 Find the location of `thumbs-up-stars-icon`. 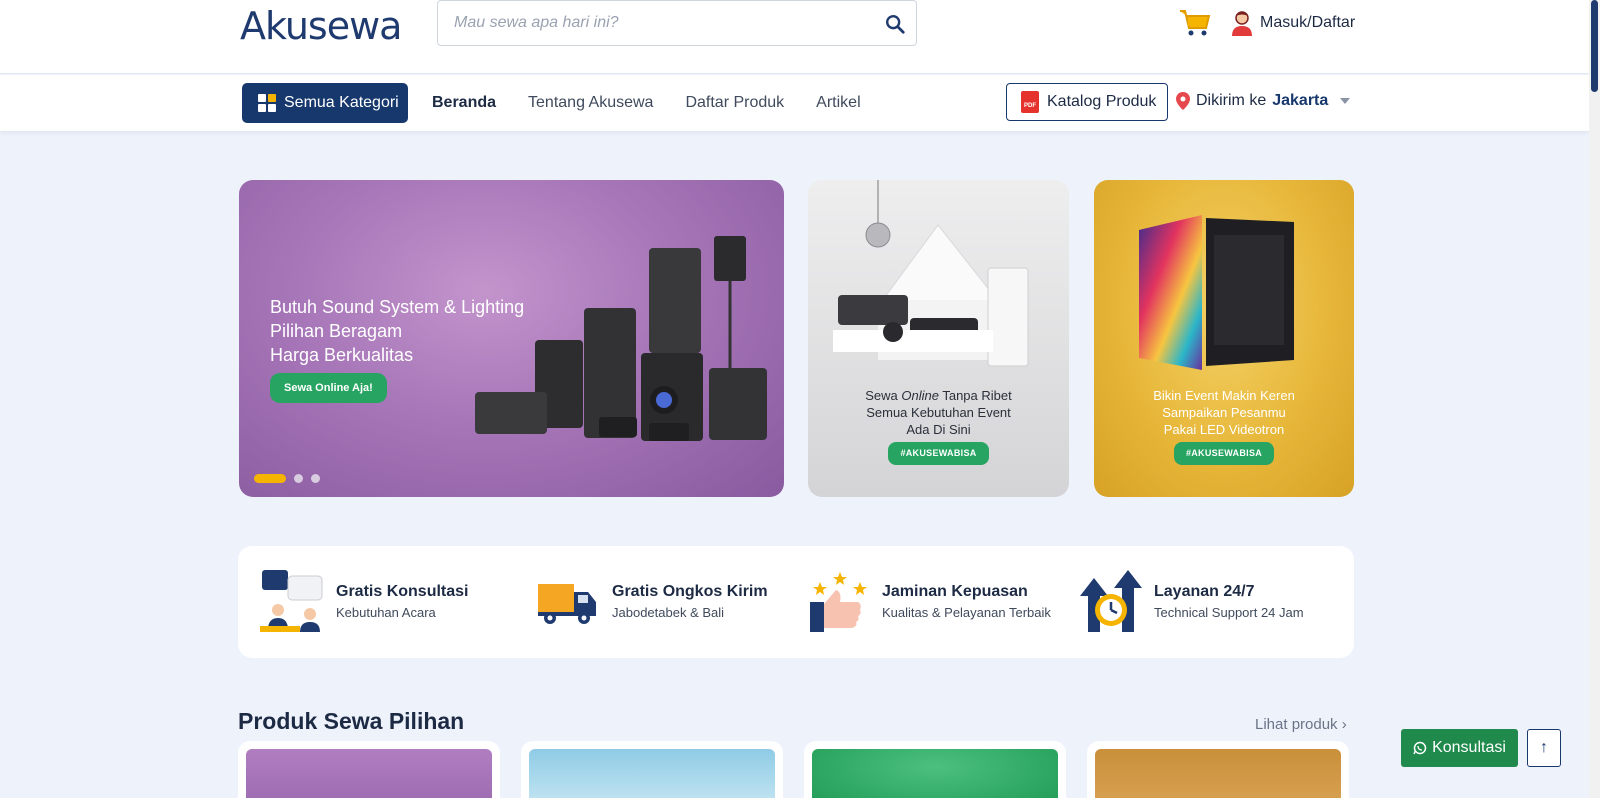

thumbs-up-stars-icon is located at coordinates (838, 602).